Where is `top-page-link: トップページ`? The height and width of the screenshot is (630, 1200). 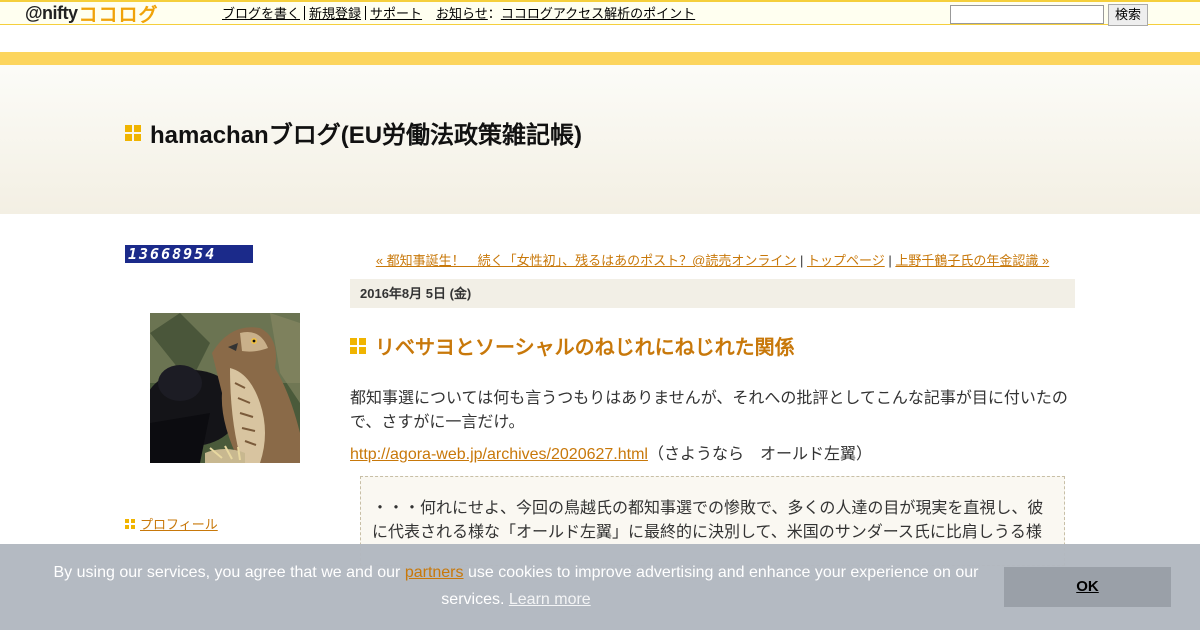
top-page-link: トップページ is located at coordinates (846, 260).